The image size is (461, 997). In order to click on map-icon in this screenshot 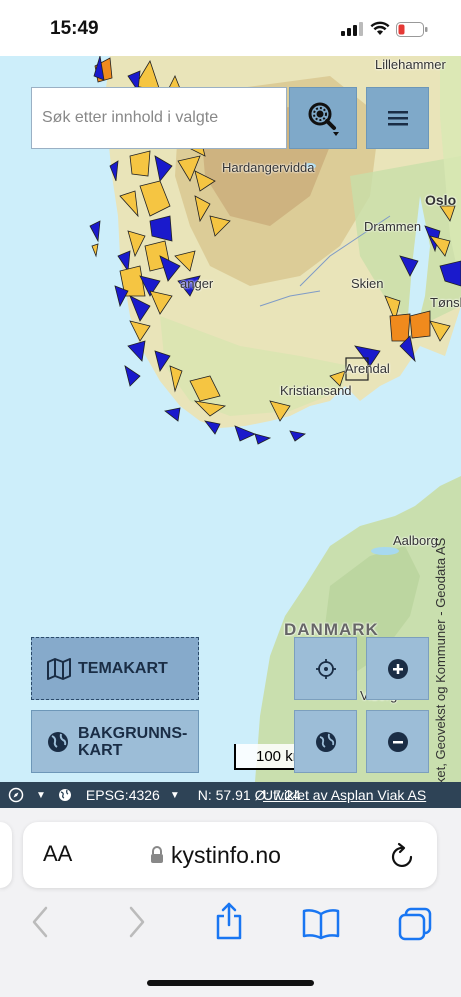, I will do `click(59, 668)`.